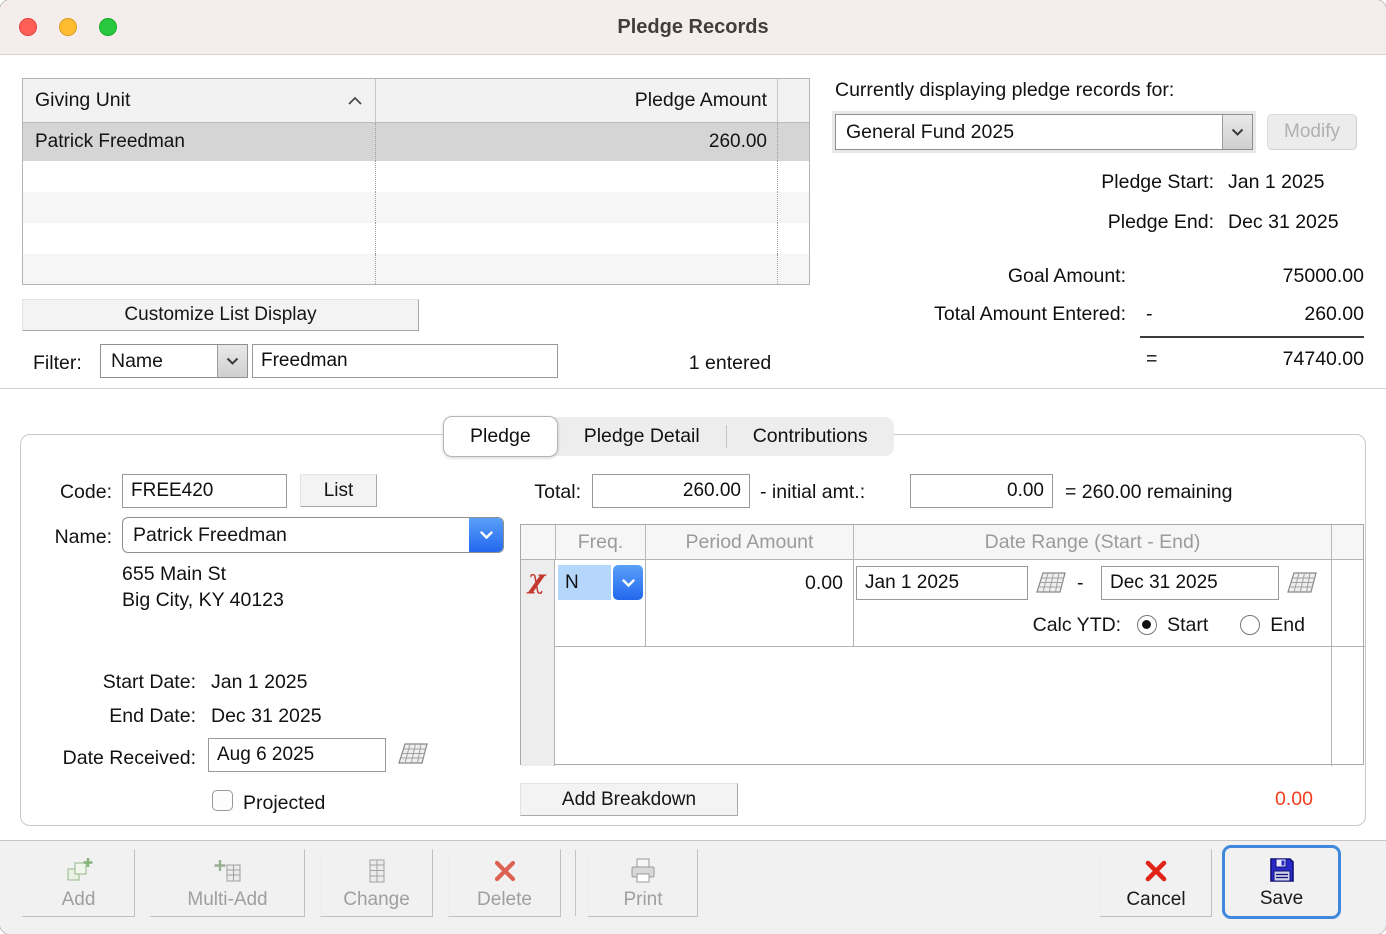  What do you see at coordinates (57, 363) in the screenshot?
I see `filter-label: Filter:` at bounding box center [57, 363].